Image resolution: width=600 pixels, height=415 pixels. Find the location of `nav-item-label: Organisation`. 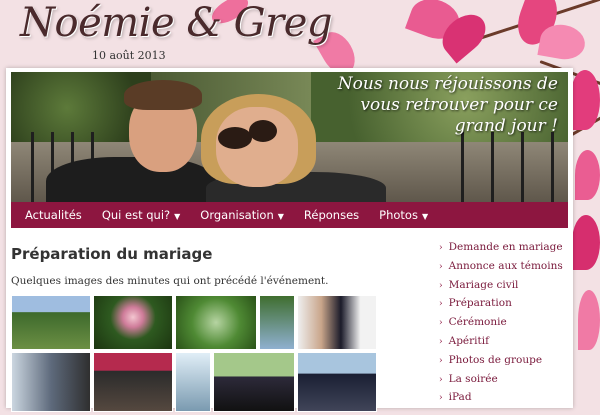

nav-item-label: Organisation is located at coordinates (237, 215).